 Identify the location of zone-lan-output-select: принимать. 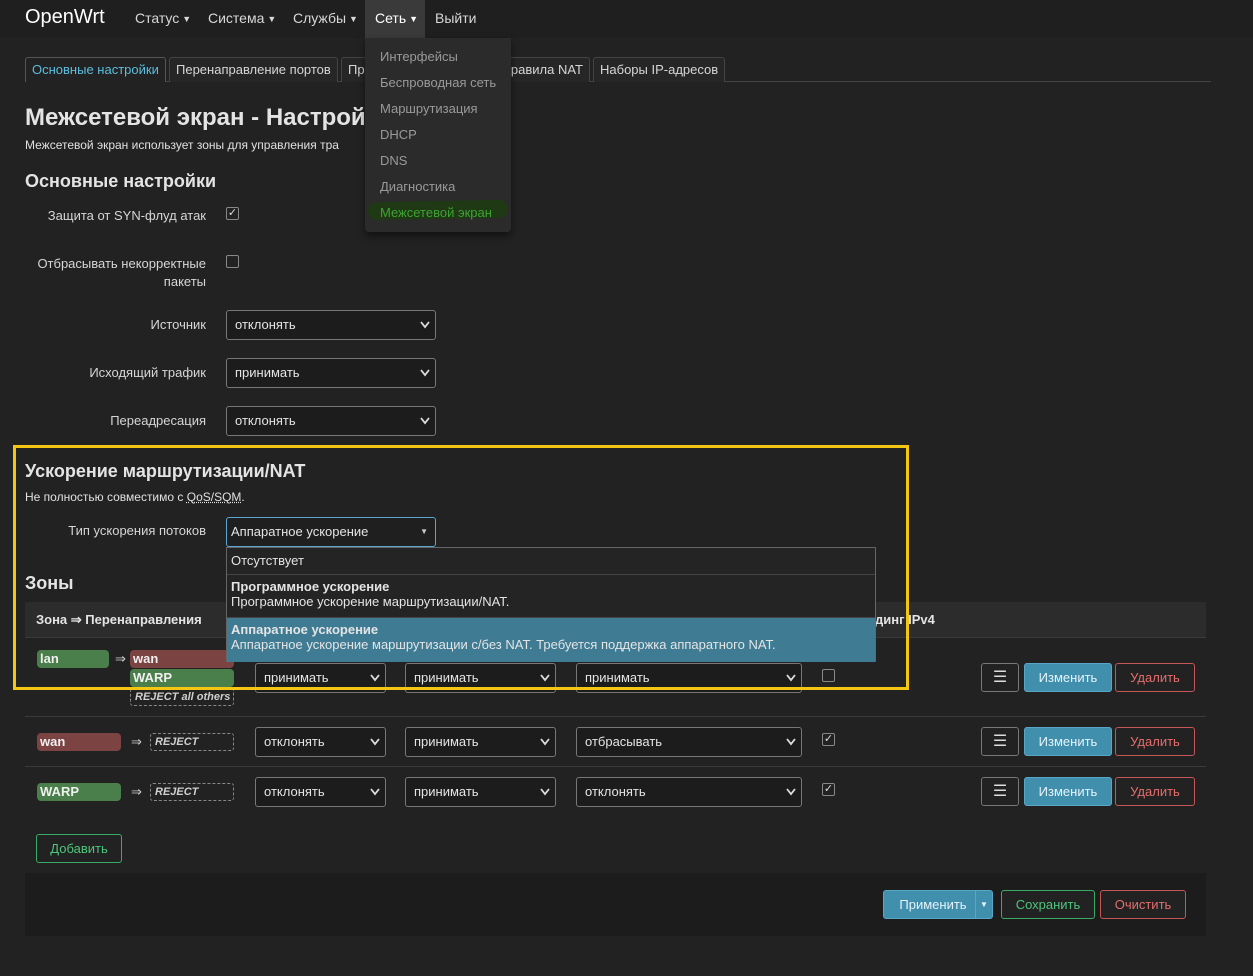
(480, 678).